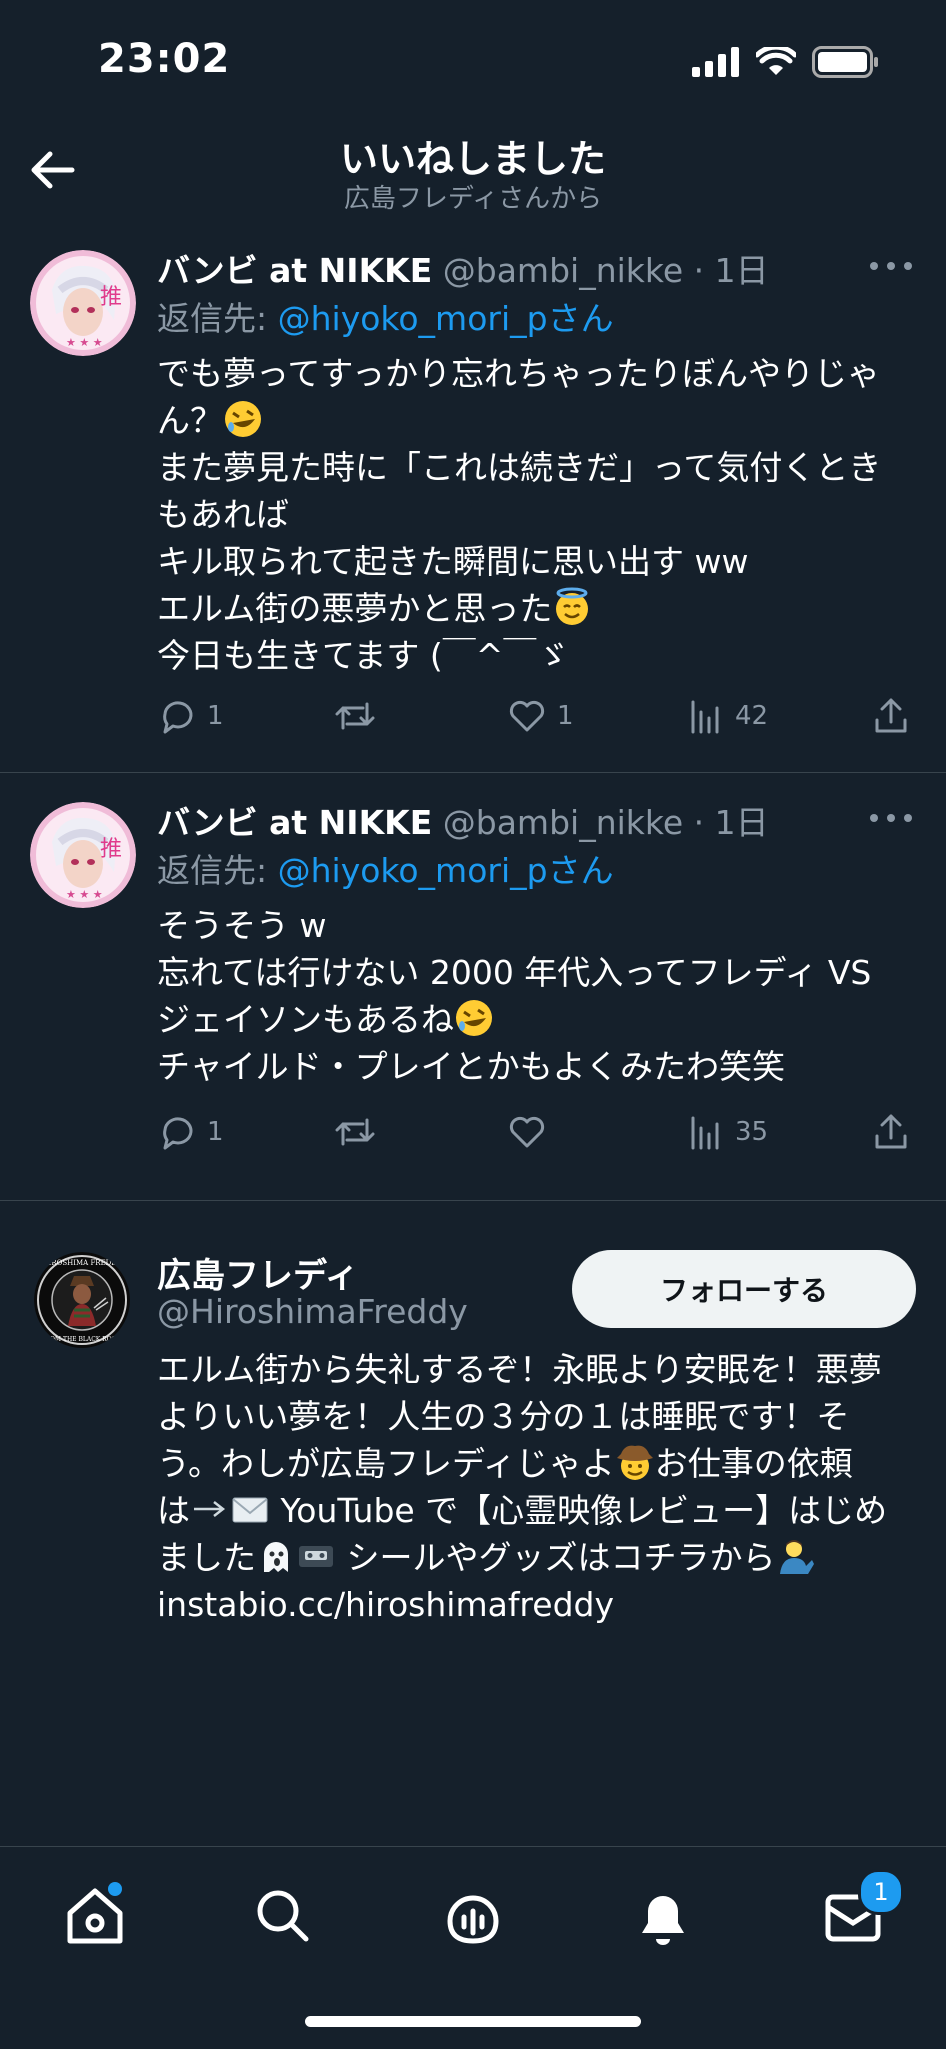 The height and width of the screenshot is (2049, 946). What do you see at coordinates (634, 1462) in the screenshot?
I see `cowboy-emoji-icon` at bounding box center [634, 1462].